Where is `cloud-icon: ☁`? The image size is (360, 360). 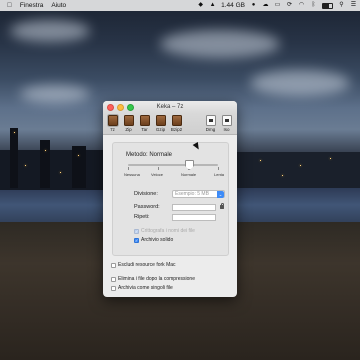
cloud-icon: ☁ is located at coordinates (265, 5).